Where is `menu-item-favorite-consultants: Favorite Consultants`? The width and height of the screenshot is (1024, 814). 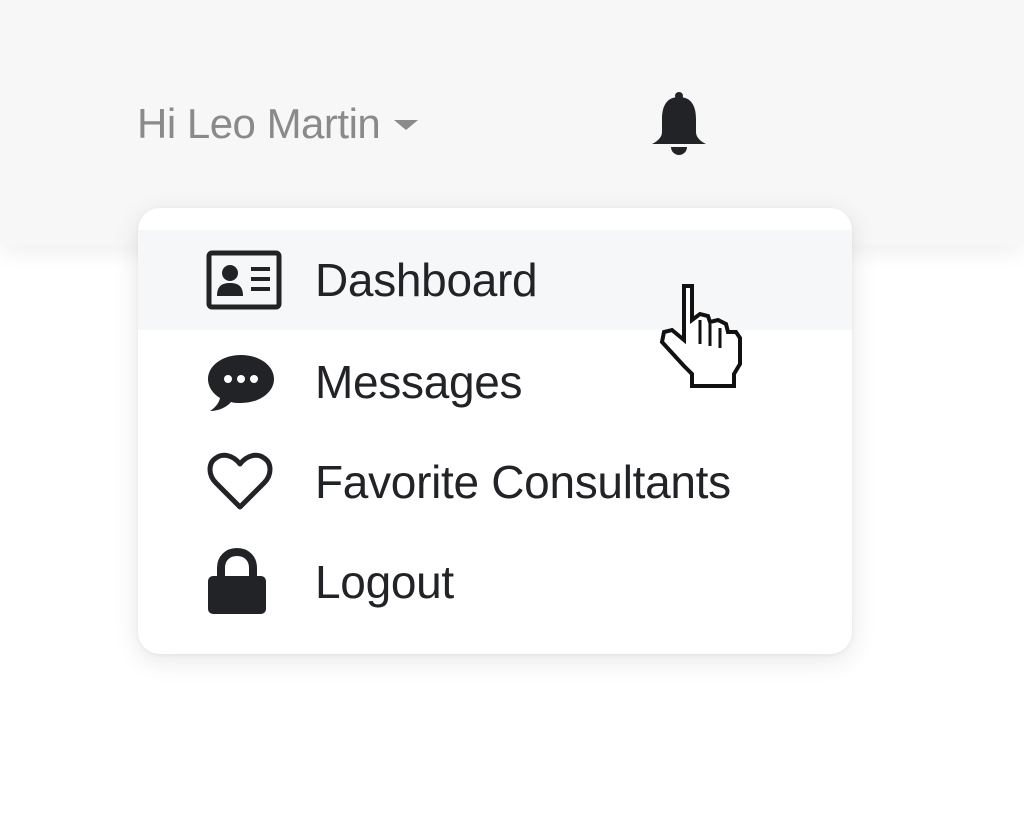 menu-item-favorite-consultants: Favorite Consultants is located at coordinates (495, 482).